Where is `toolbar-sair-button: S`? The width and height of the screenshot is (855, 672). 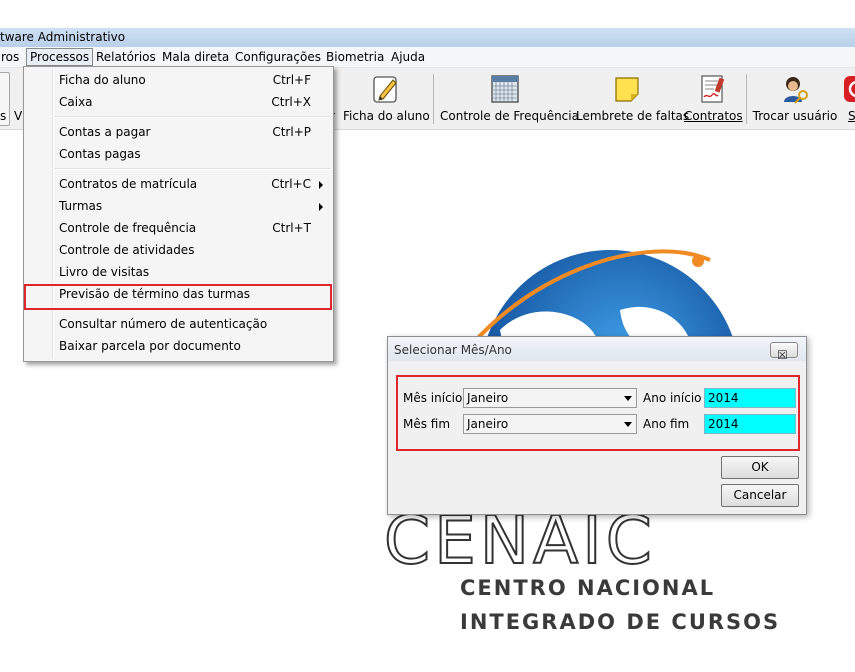
toolbar-sair-button: S is located at coordinates (848, 98).